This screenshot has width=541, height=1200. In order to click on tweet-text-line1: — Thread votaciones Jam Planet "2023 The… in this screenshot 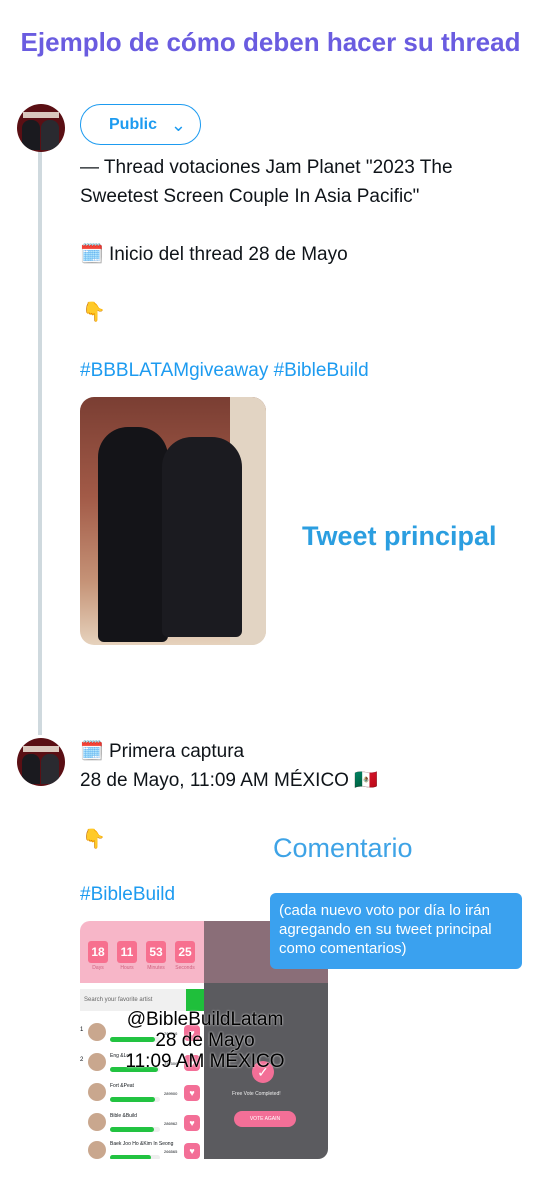, I will do `click(266, 182)`.